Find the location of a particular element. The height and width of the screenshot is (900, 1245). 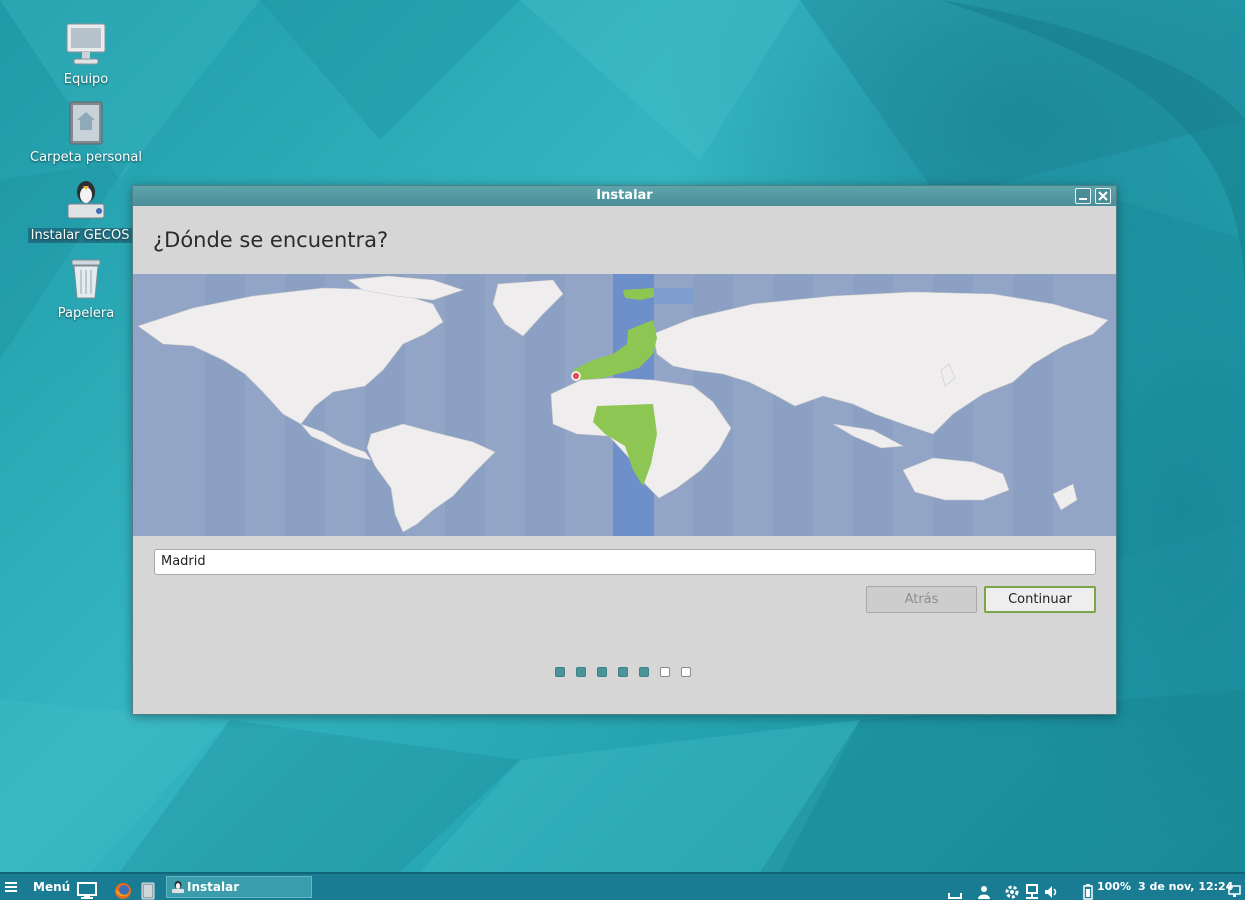

show-desktop-icon is located at coordinates (87, 889).